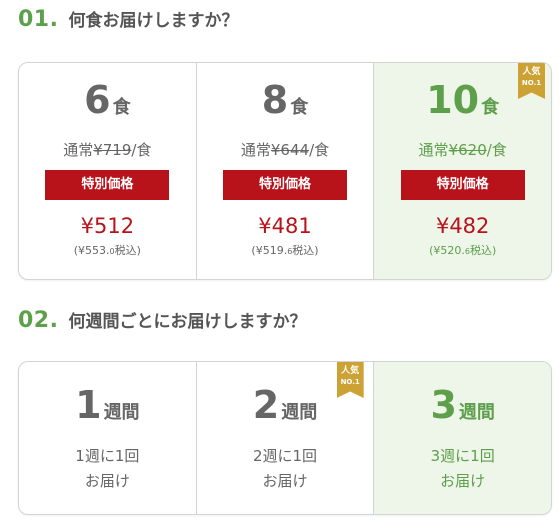 This screenshot has width=560, height=528. What do you see at coordinates (467, 150) in the screenshot?
I see `strikethrough-price: ¥620` at bounding box center [467, 150].